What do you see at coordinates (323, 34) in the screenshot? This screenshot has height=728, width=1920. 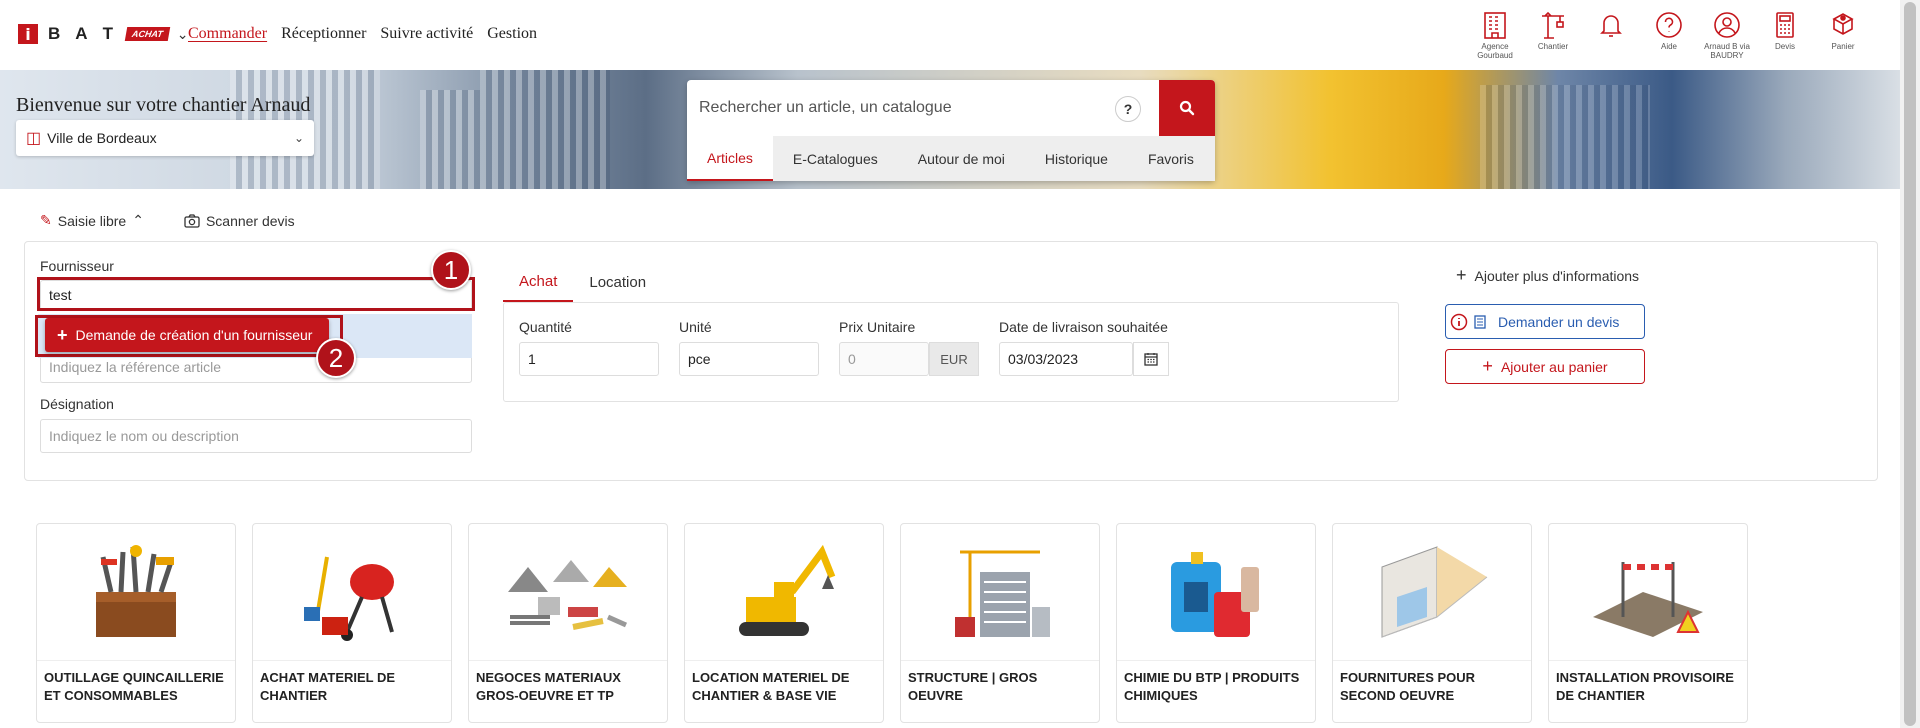 I see `nav-receptionner: Réceptionner` at bounding box center [323, 34].